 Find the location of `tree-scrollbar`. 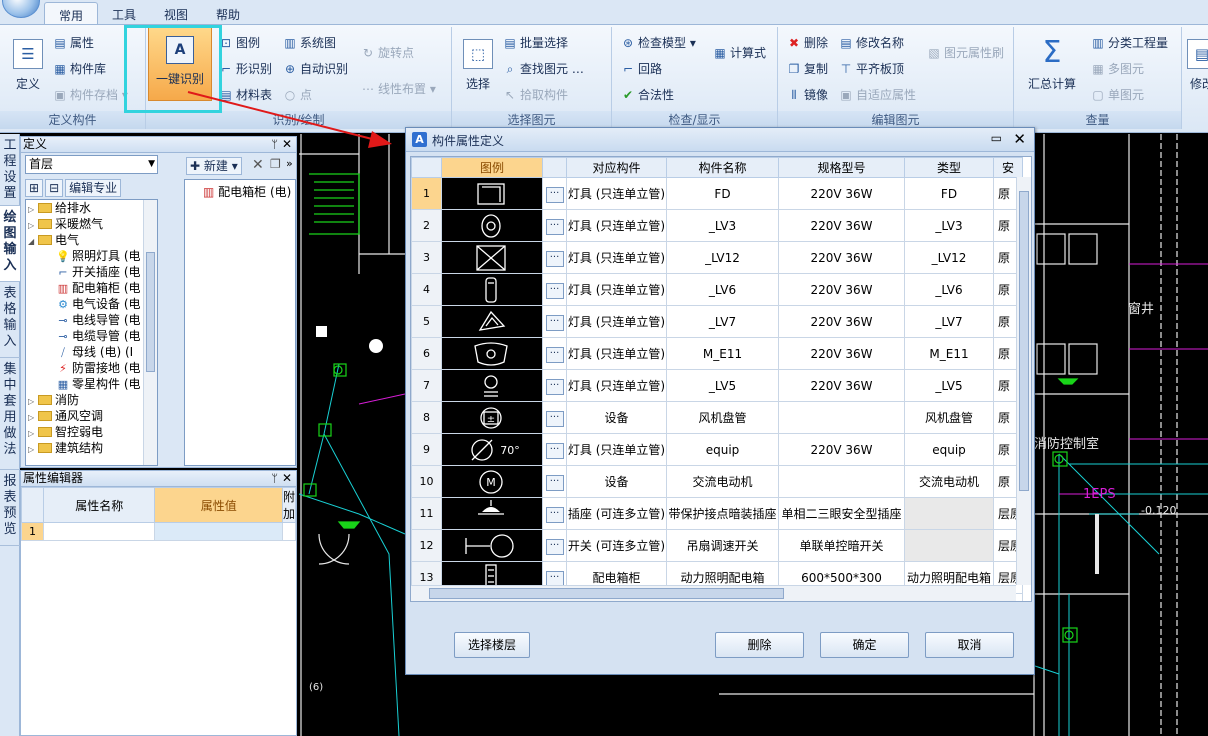

tree-scrollbar is located at coordinates (150, 332).